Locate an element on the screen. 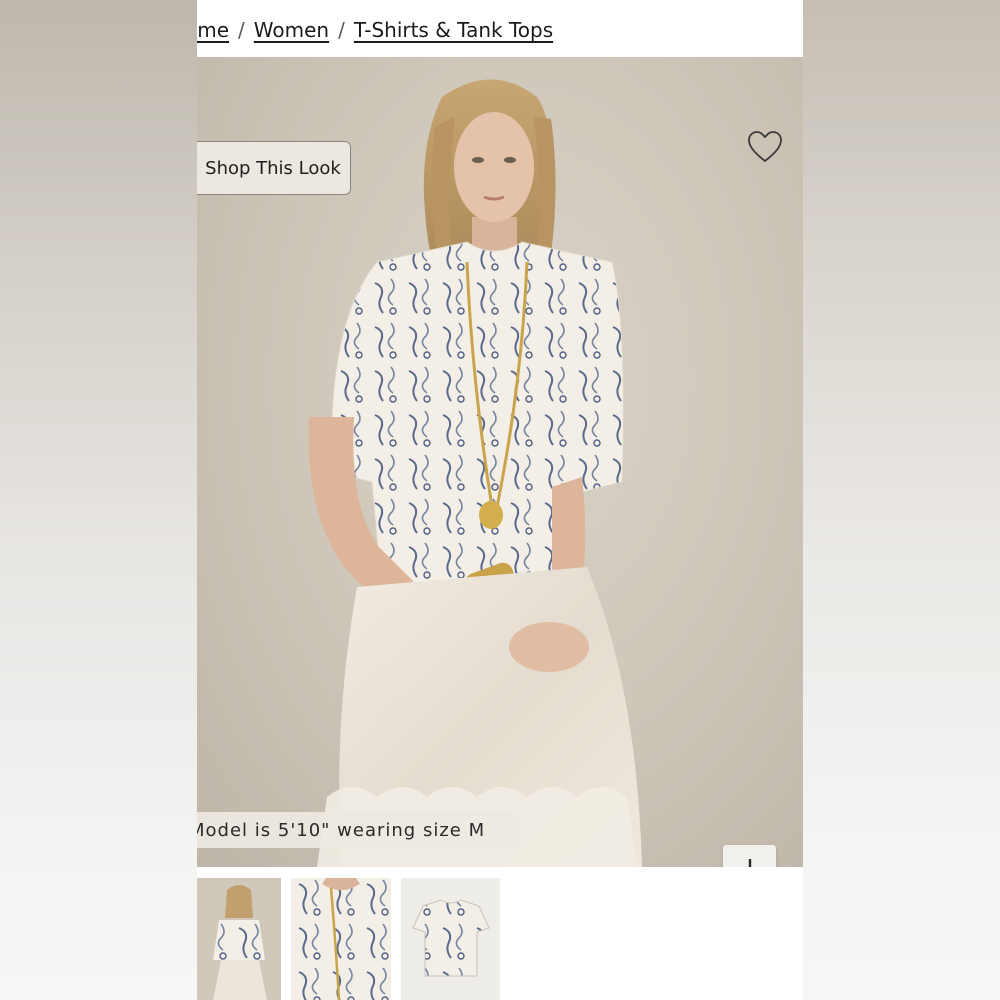 This screenshot has width=1000, height=1000. thumbnail-flat-lay is located at coordinates (450, 939).